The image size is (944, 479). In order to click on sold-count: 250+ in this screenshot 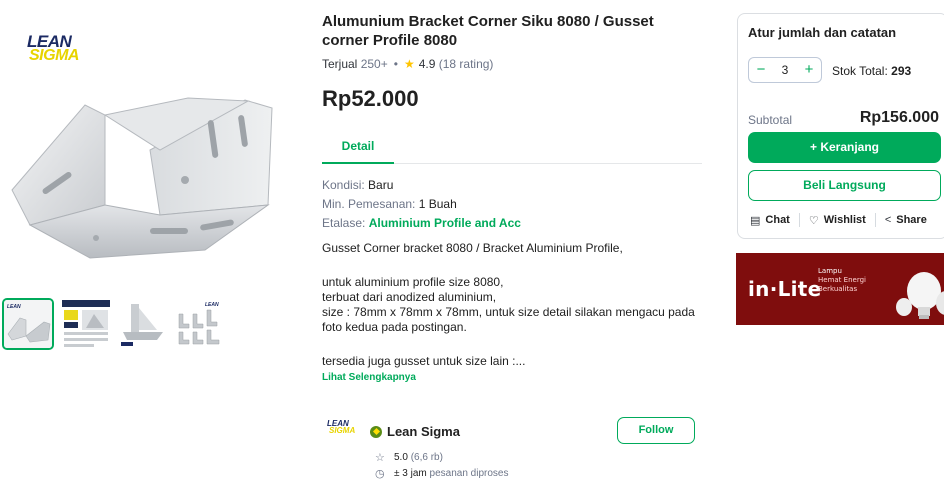, I will do `click(374, 64)`.